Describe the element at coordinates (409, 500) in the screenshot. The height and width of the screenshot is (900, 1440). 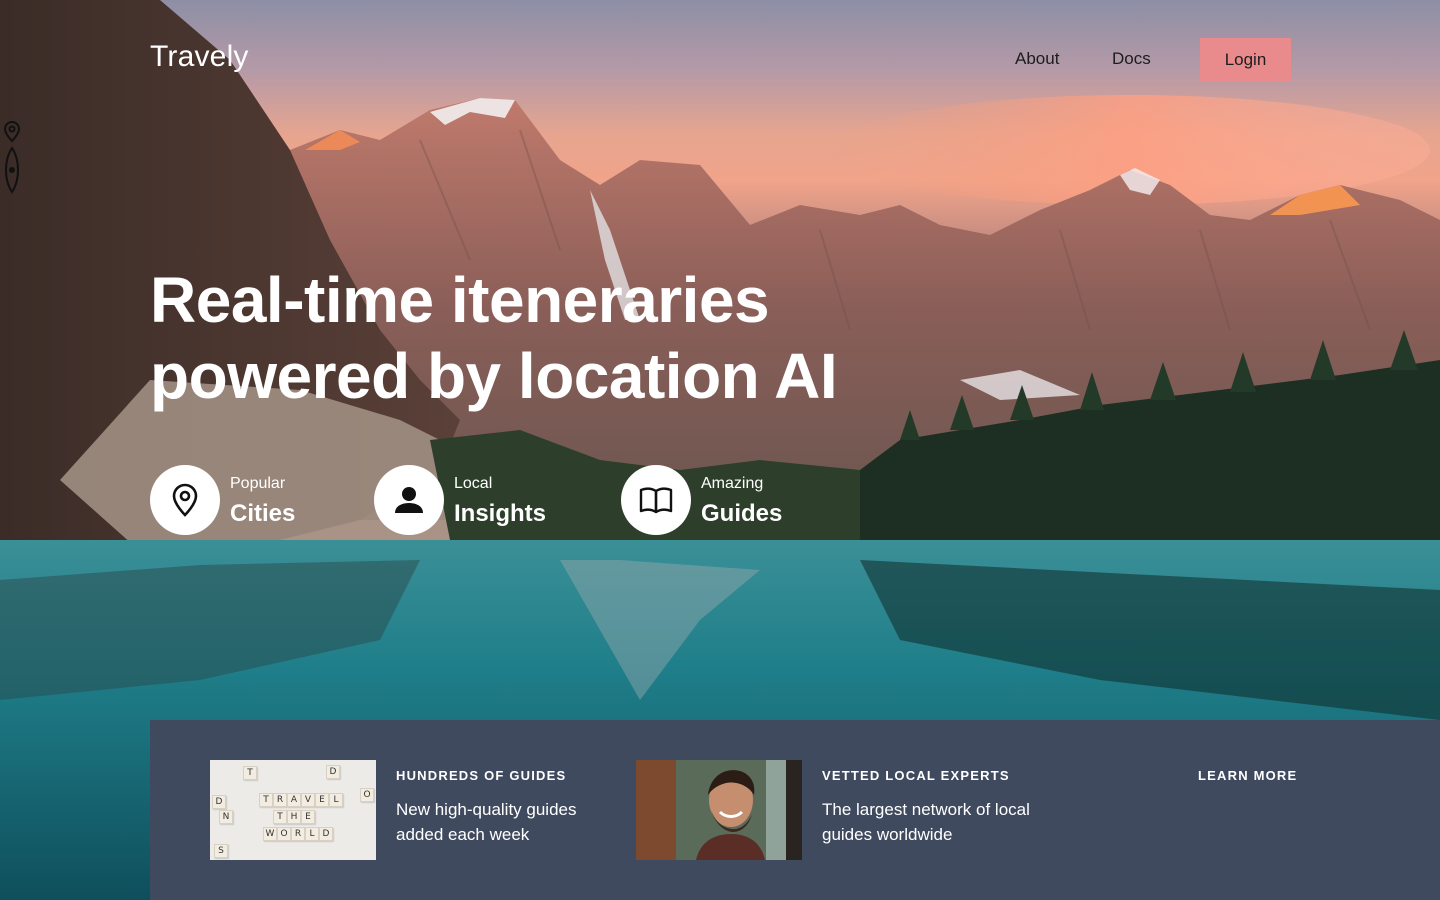
I see `user-icon` at that location.